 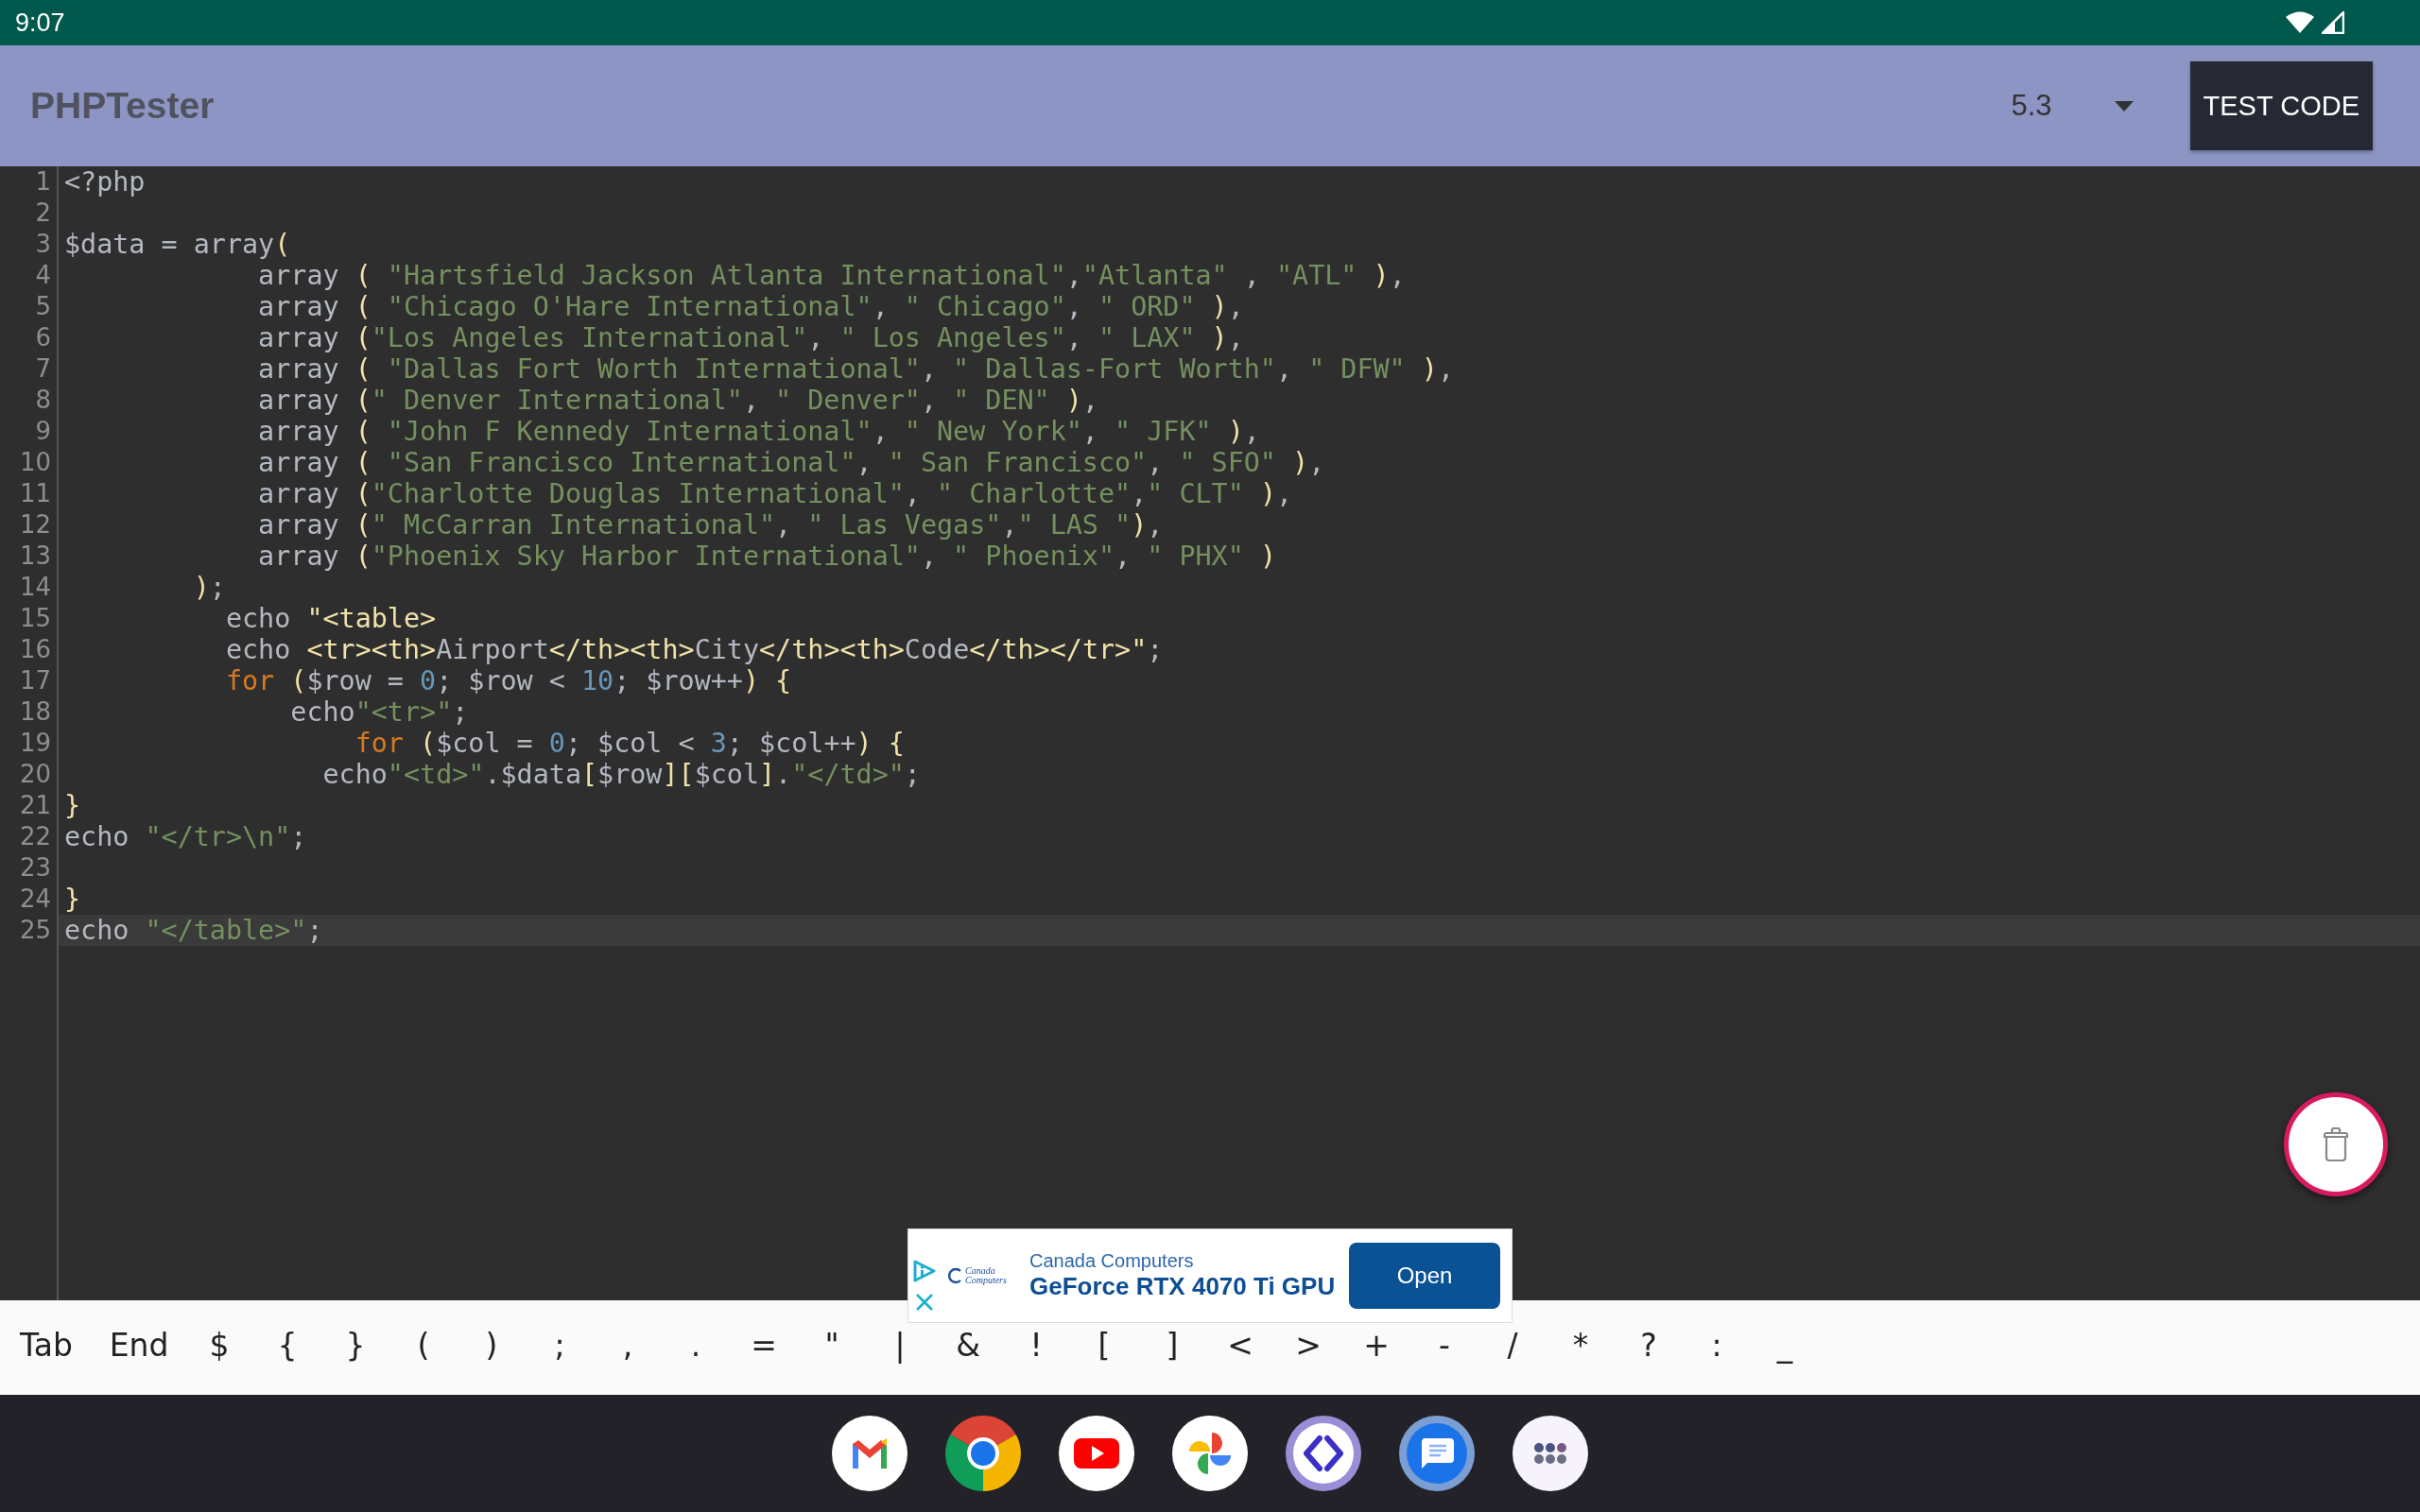 I want to click on test-code-button: TEST CODE, so click(x=2281, y=105).